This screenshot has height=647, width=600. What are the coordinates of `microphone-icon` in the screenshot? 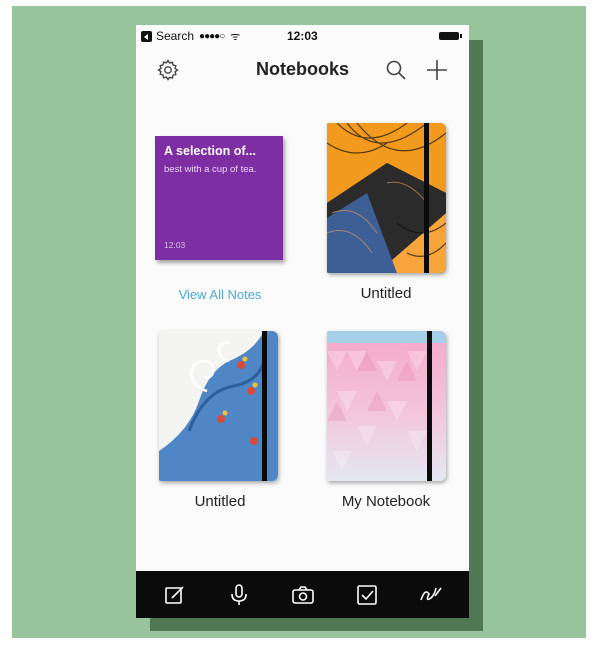 It's located at (239, 595).